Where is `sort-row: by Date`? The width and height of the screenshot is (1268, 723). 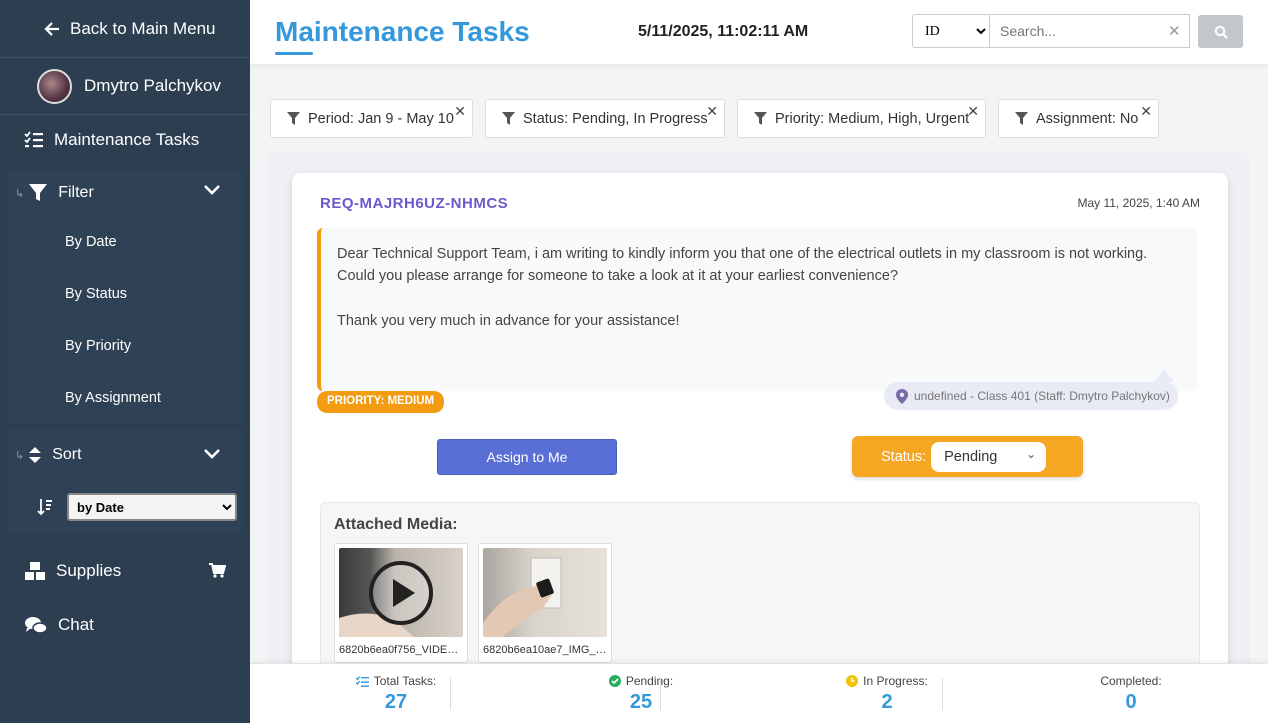 sort-row: by Date is located at coordinates (125, 507).